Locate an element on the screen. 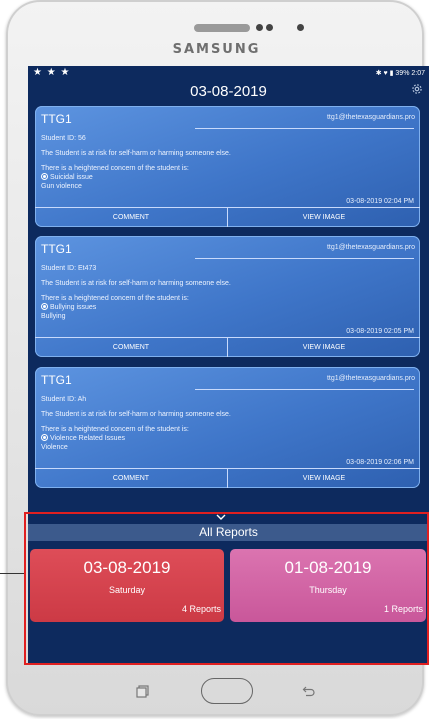  concern-other: Gun violence is located at coordinates (61, 186).